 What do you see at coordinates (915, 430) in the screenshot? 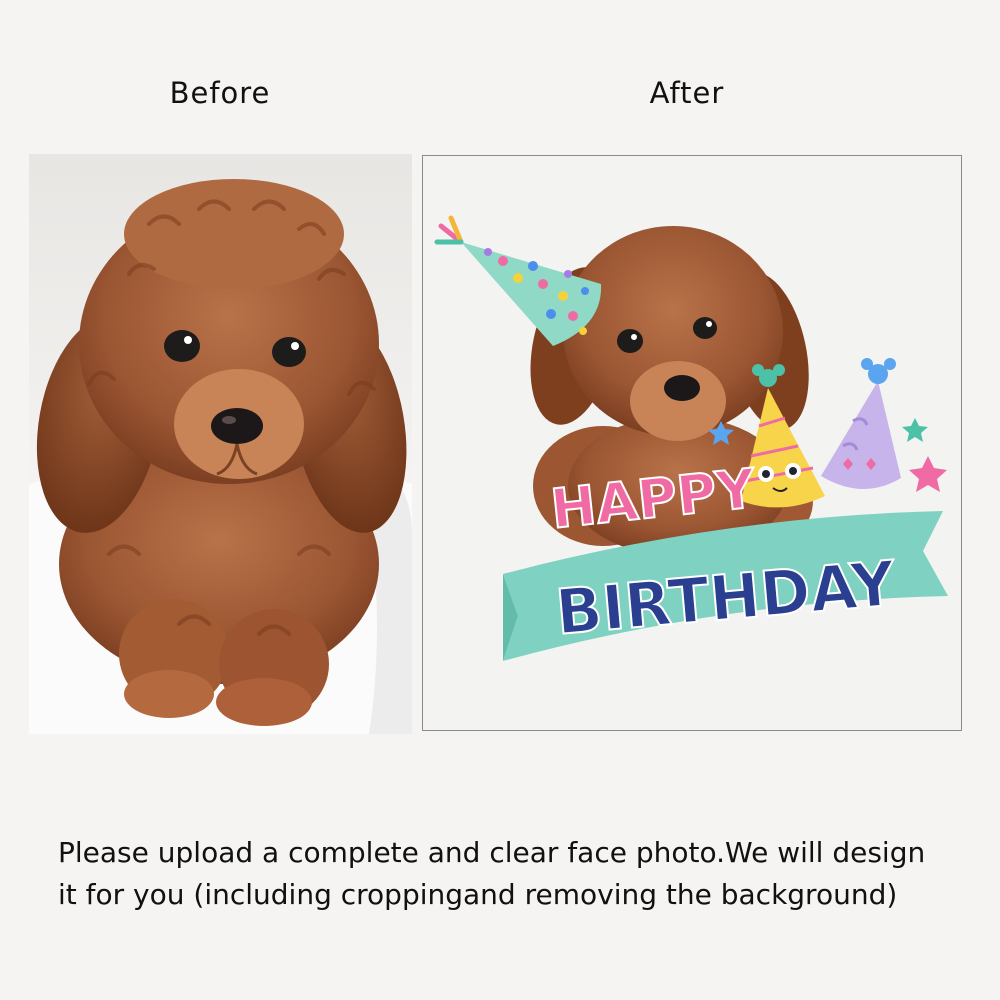
I see `star-teal-icon` at bounding box center [915, 430].